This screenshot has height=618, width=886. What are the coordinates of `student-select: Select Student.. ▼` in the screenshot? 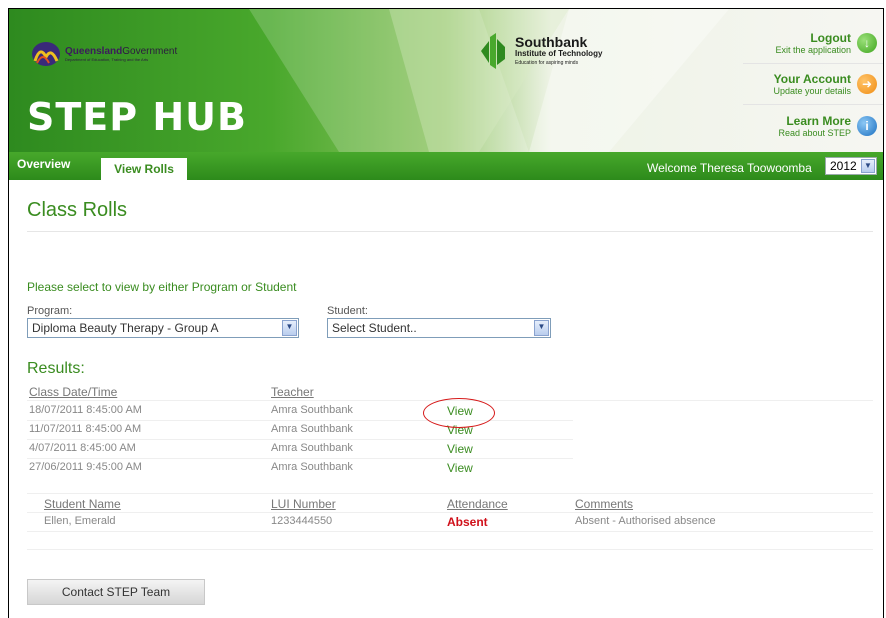 It's located at (439, 328).